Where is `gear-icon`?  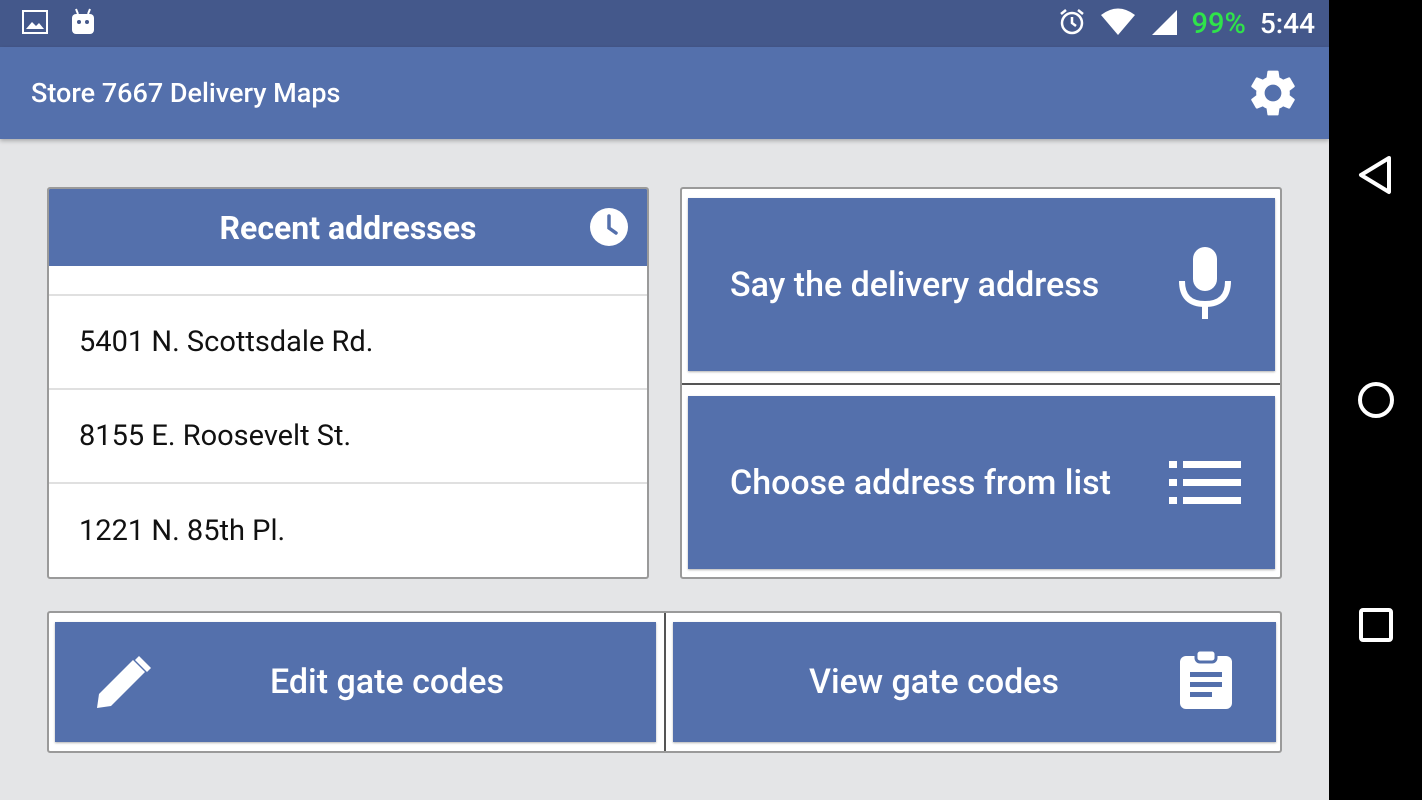 gear-icon is located at coordinates (1273, 93).